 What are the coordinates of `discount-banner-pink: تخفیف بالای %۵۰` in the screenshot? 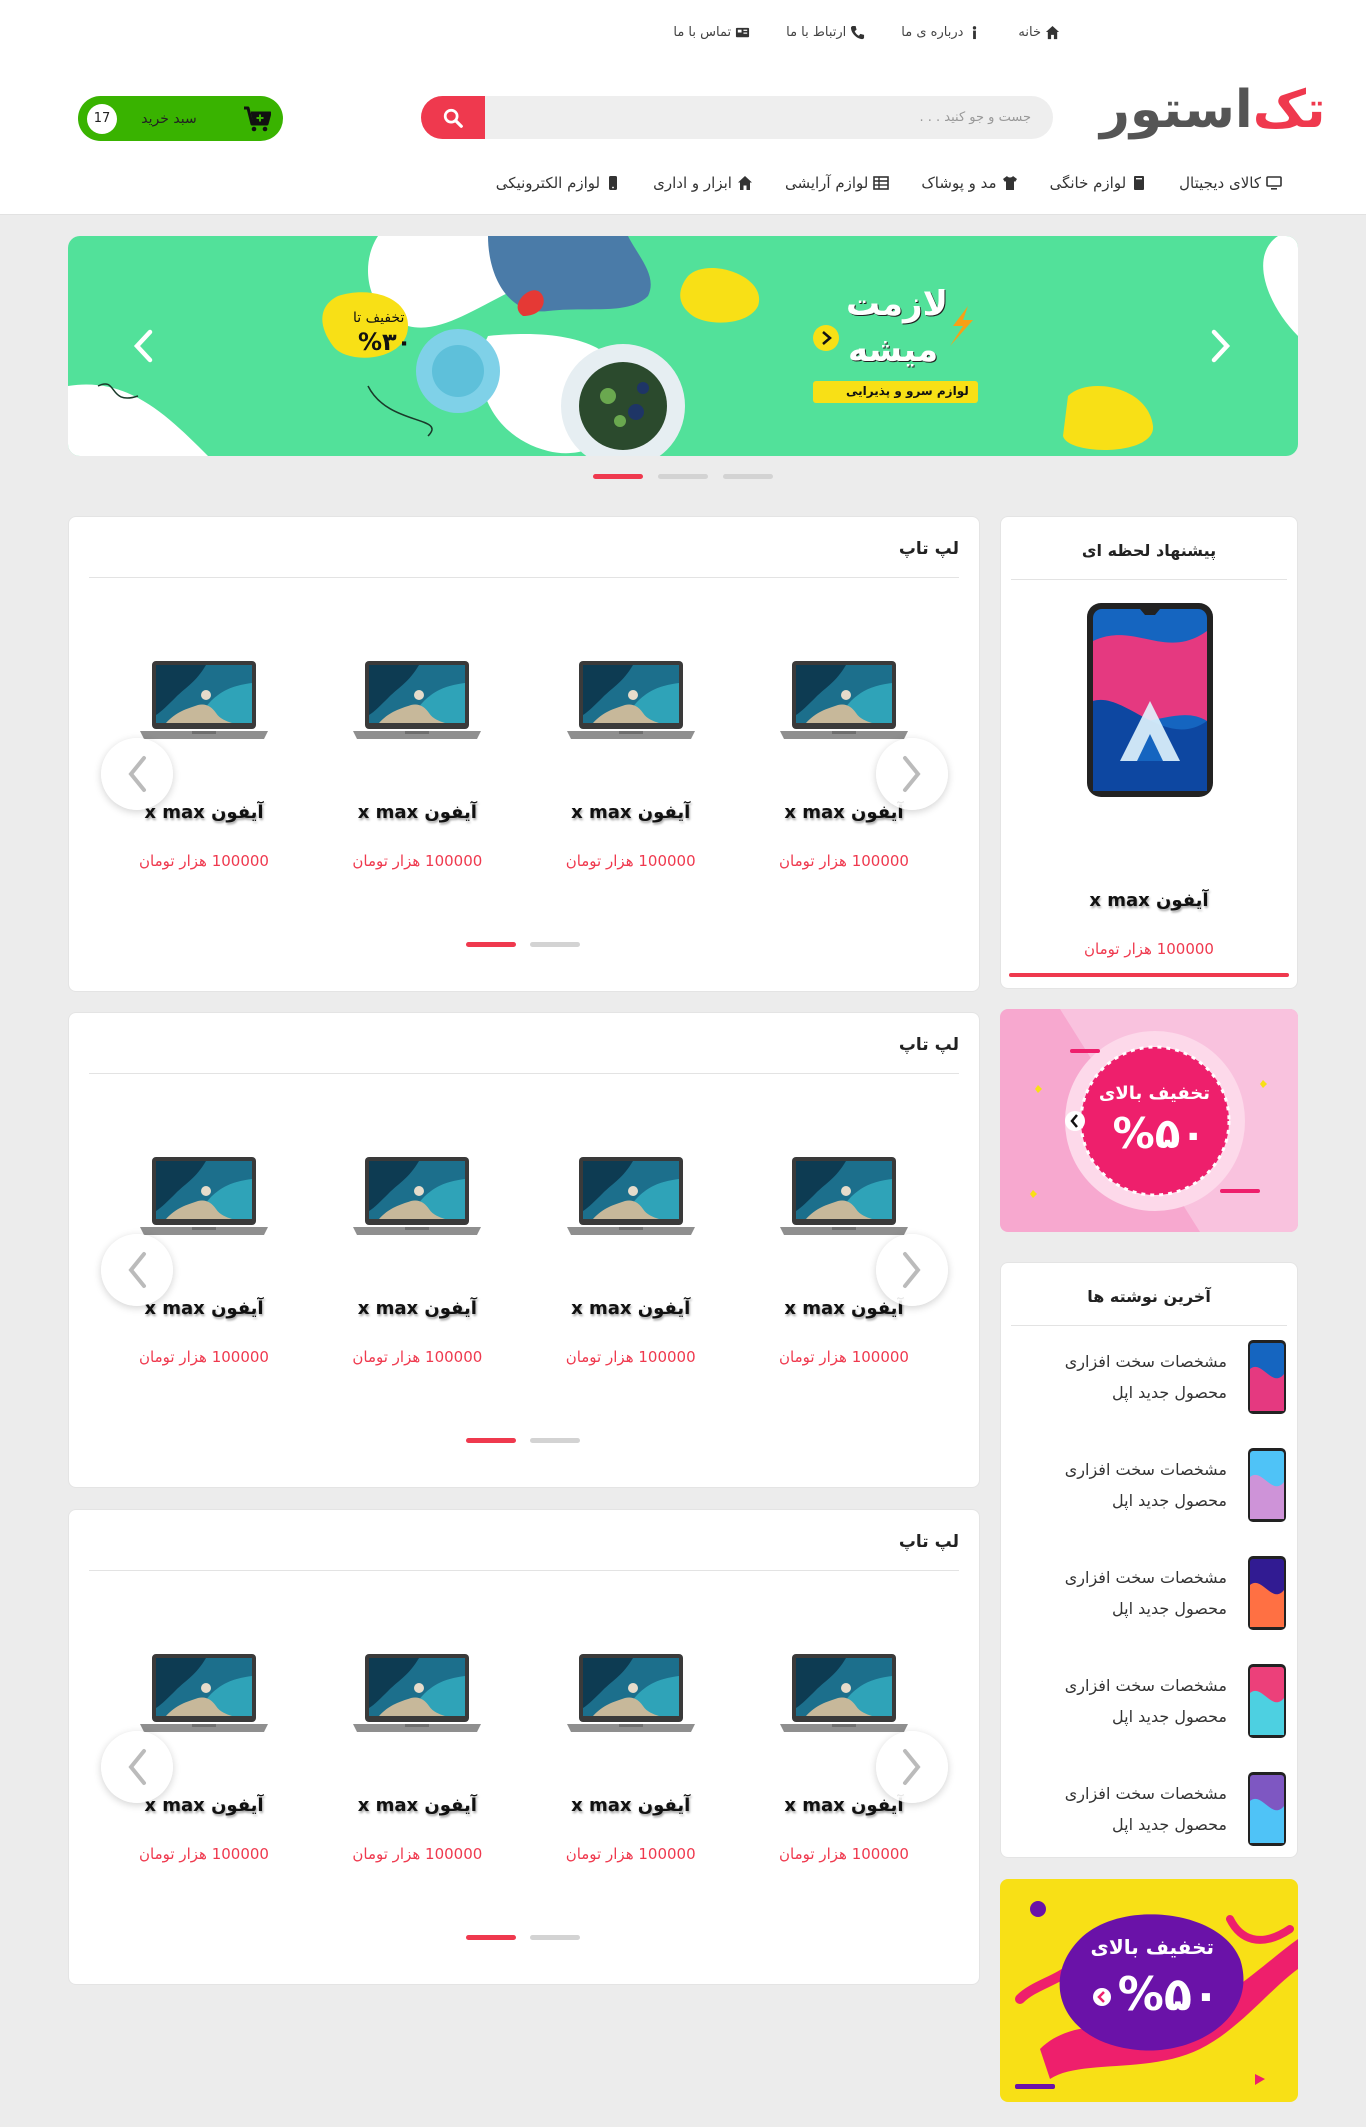 It's located at (1149, 1120).